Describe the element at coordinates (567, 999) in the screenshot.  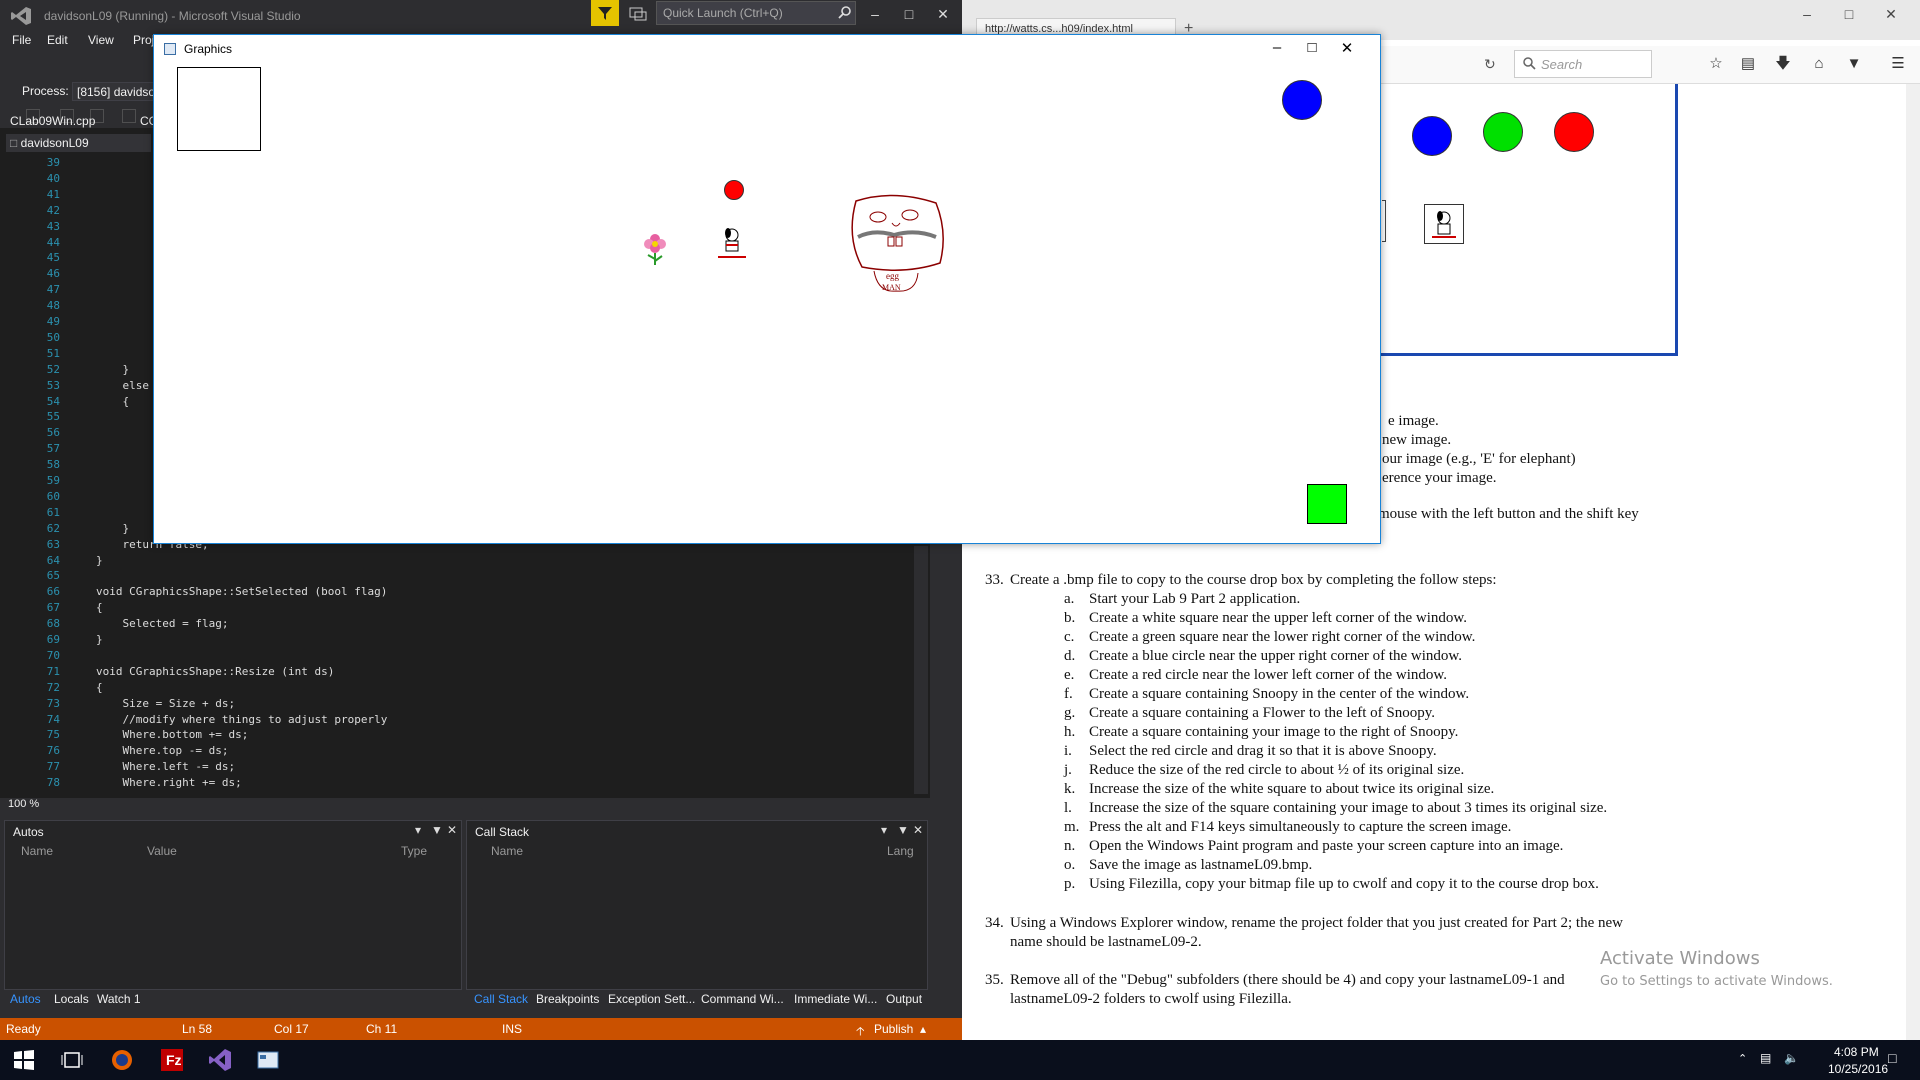
I see `tab-breakpoints: Breakpoints` at that location.